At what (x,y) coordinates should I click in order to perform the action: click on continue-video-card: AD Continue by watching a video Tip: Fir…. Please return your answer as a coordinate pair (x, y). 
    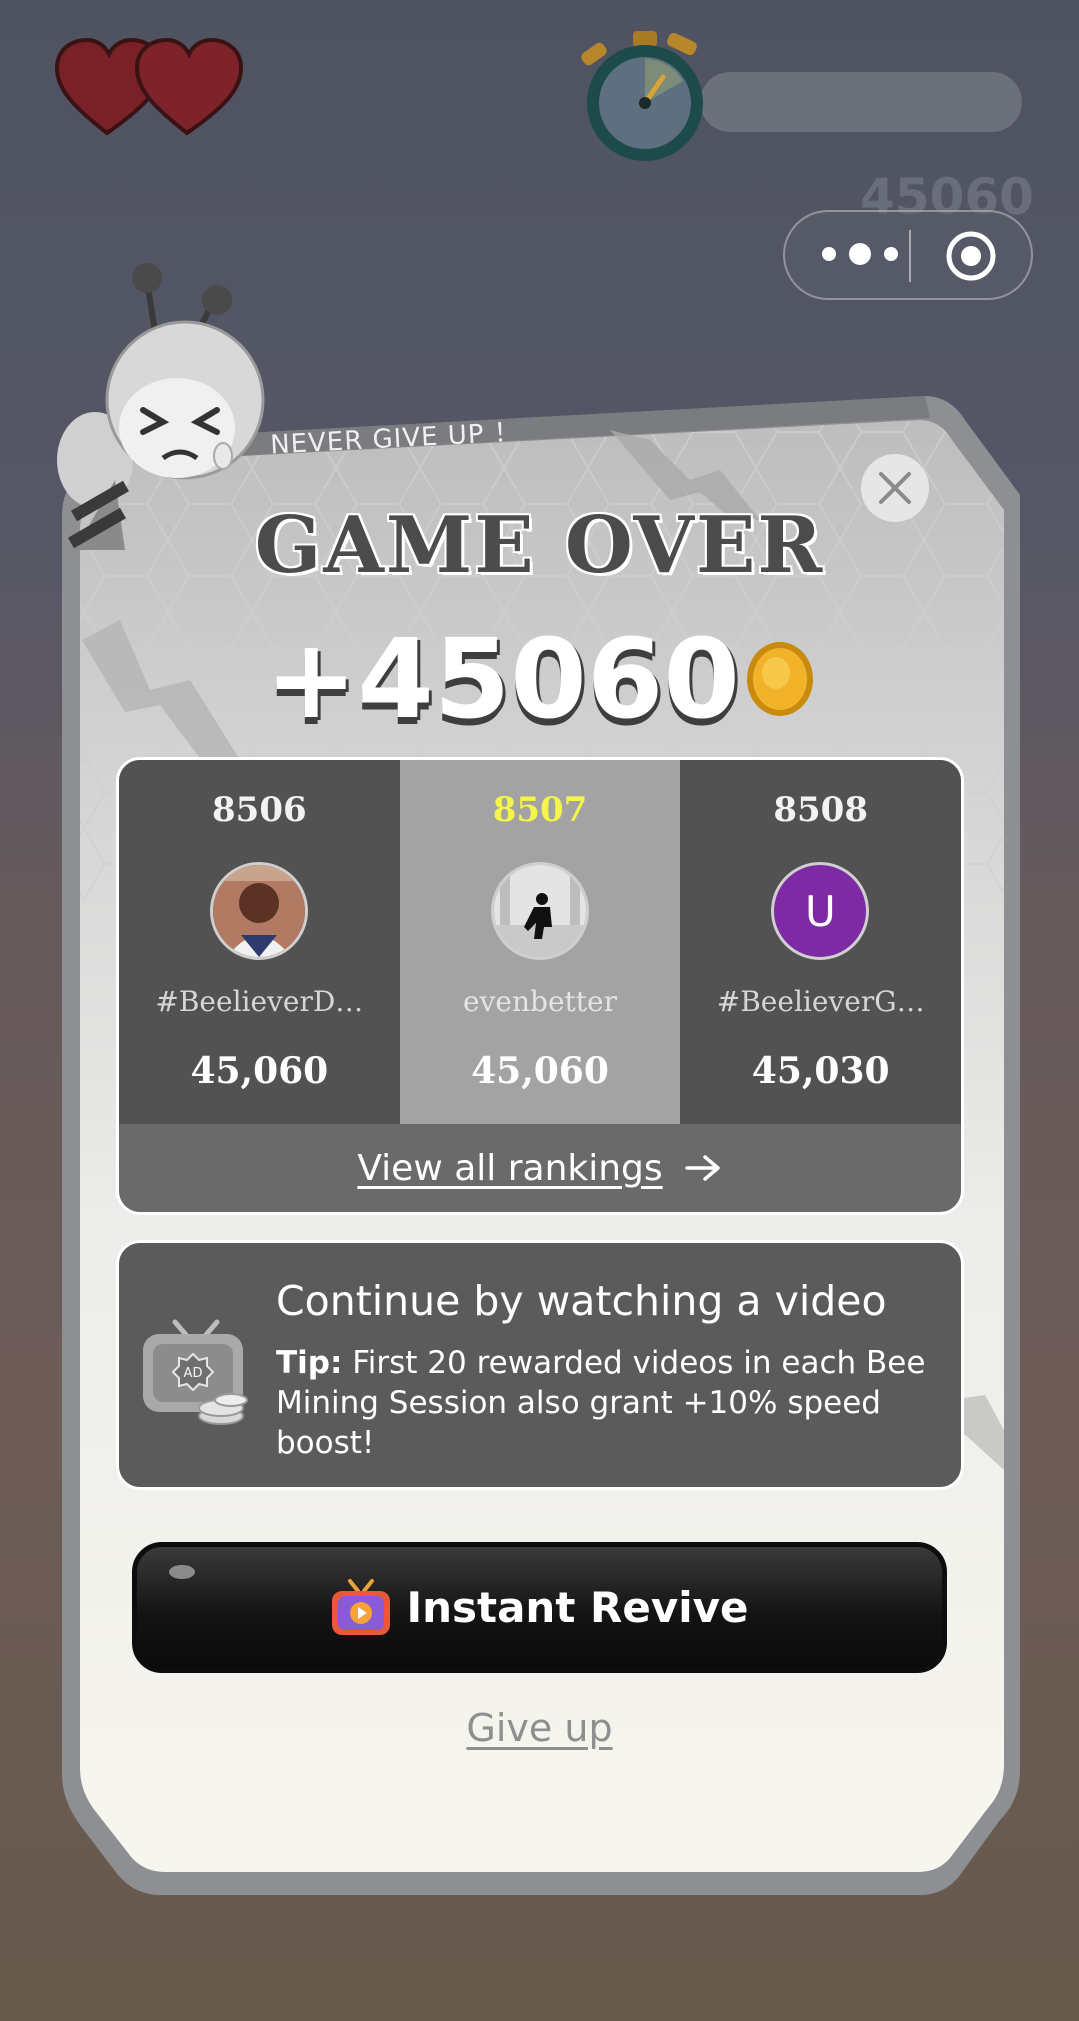
    Looking at the image, I should click on (540, 1365).